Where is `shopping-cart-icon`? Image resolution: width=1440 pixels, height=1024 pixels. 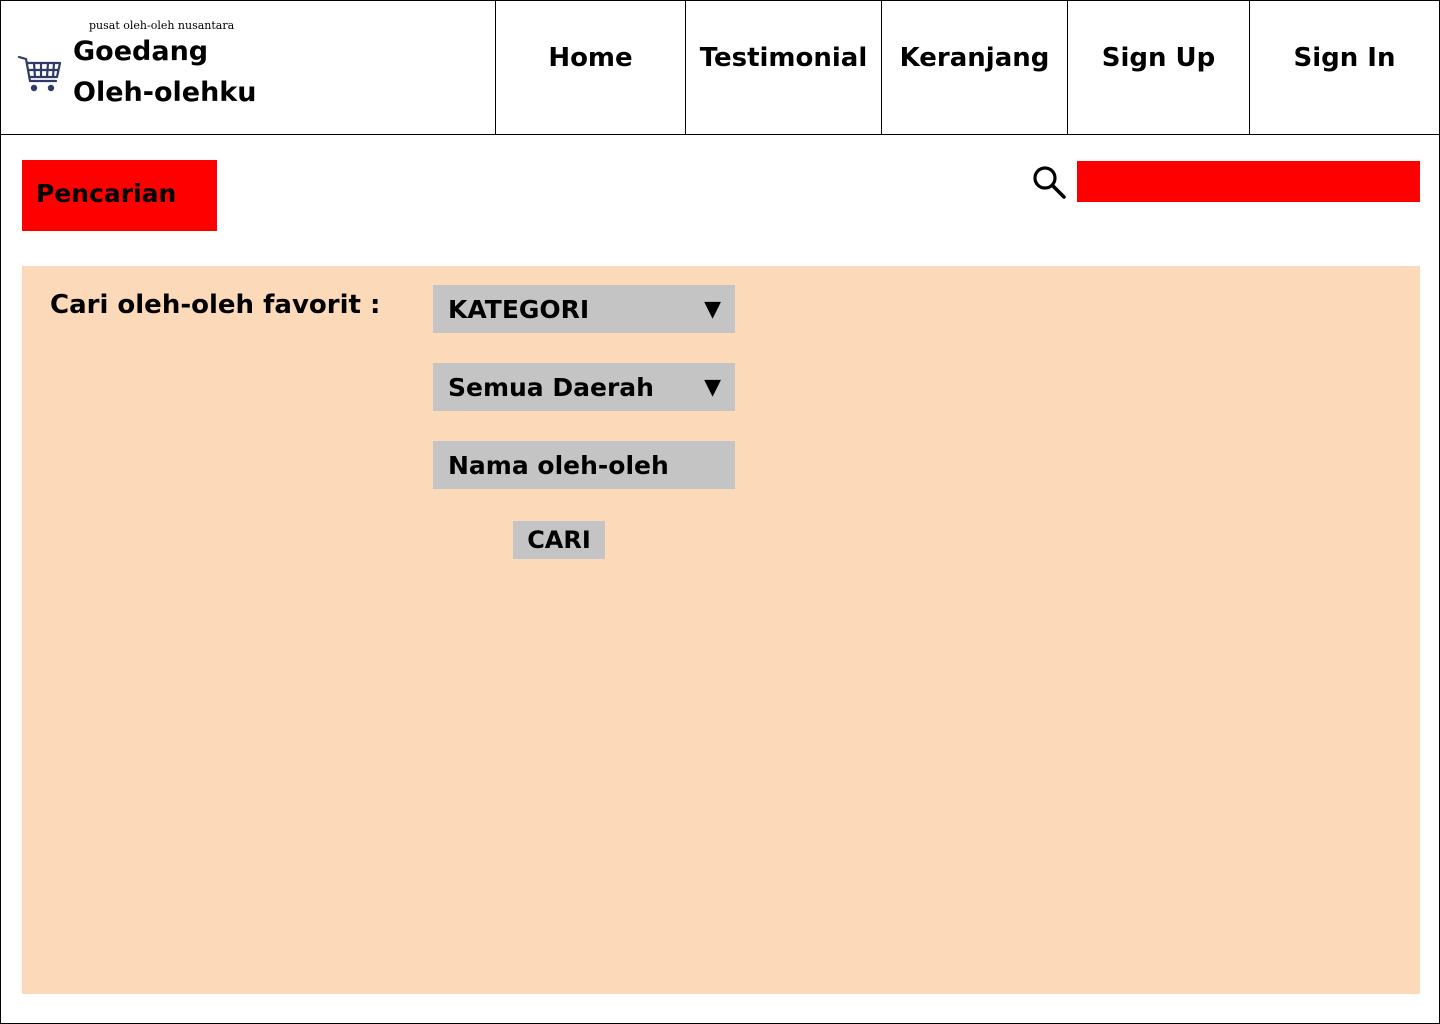 shopping-cart-icon is located at coordinates (39, 73).